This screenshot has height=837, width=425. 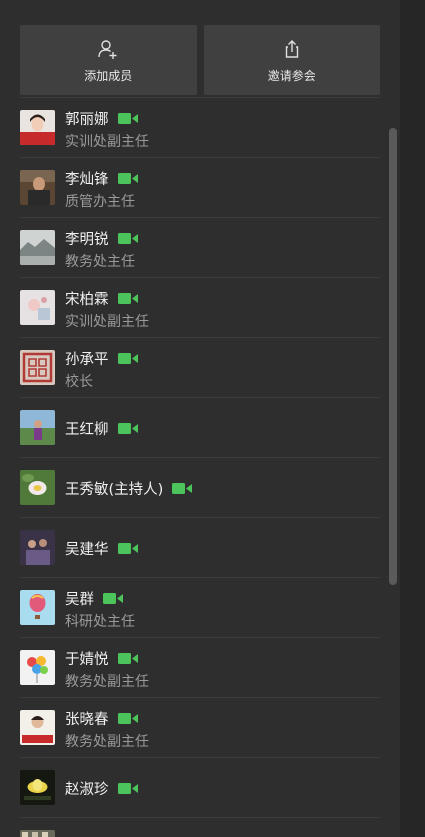 What do you see at coordinates (79, 382) in the screenshot?
I see `participant-title: 校长` at bounding box center [79, 382].